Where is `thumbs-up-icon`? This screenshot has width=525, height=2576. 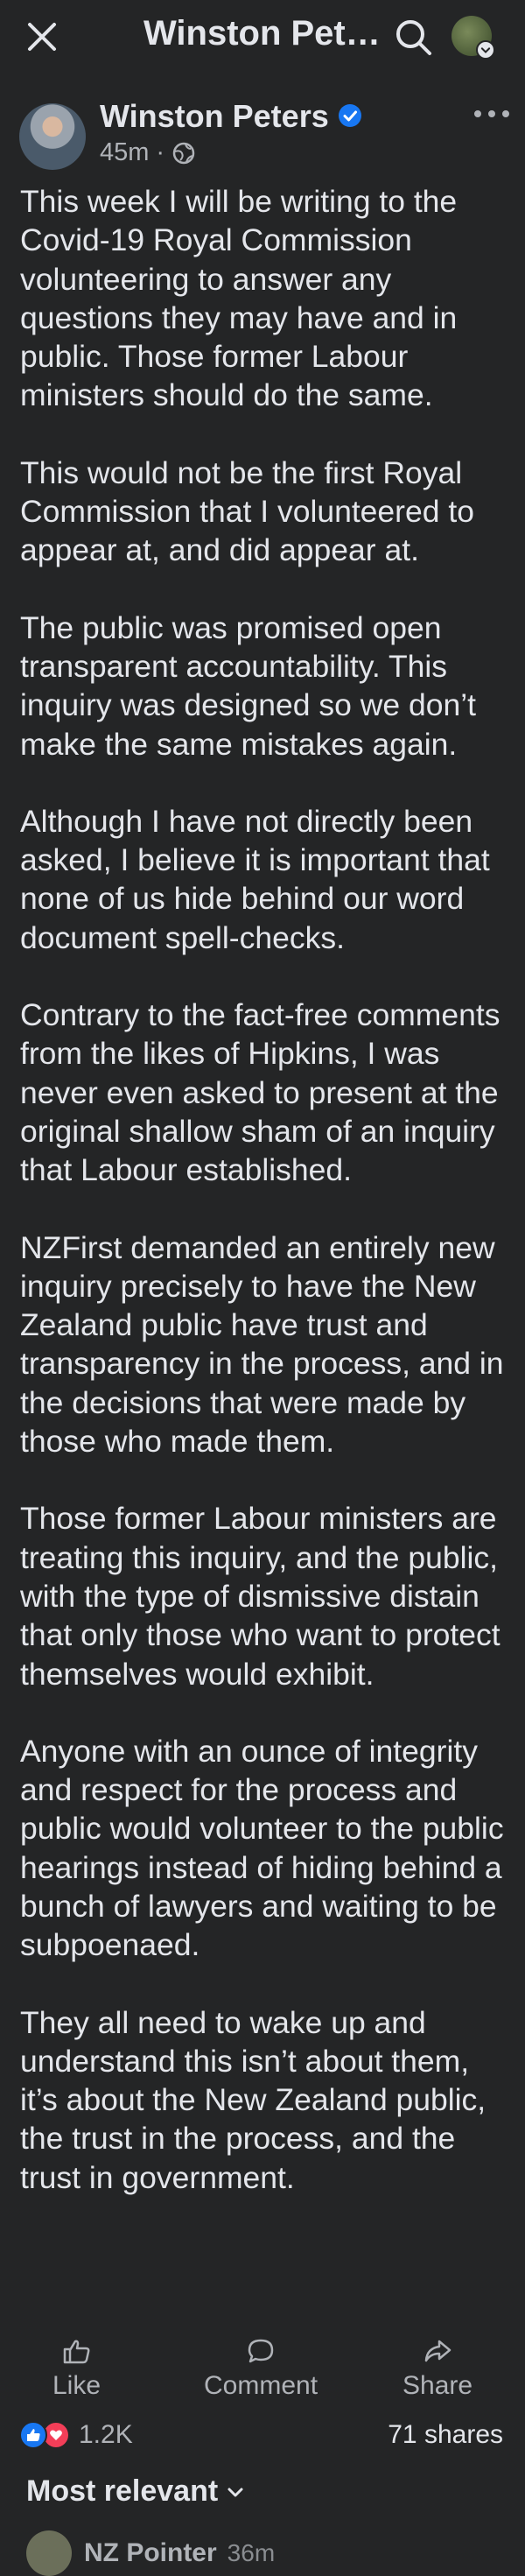 thumbs-up-icon is located at coordinates (76, 2352).